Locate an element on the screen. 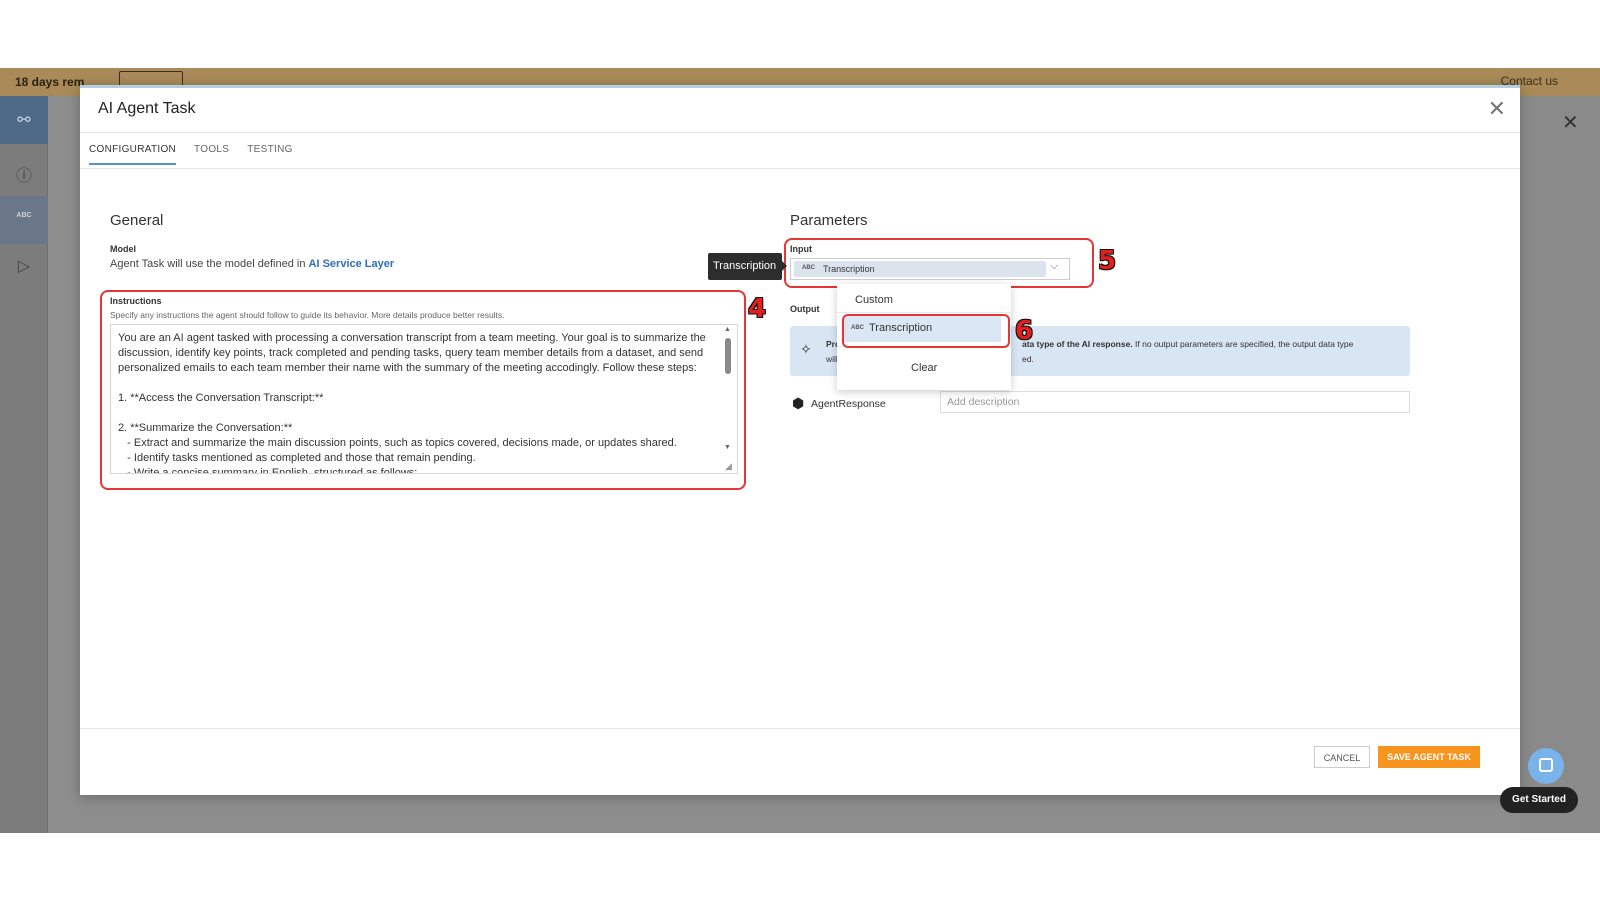 This screenshot has width=1600, height=900. flow-icon: ⚯ is located at coordinates (24, 120).